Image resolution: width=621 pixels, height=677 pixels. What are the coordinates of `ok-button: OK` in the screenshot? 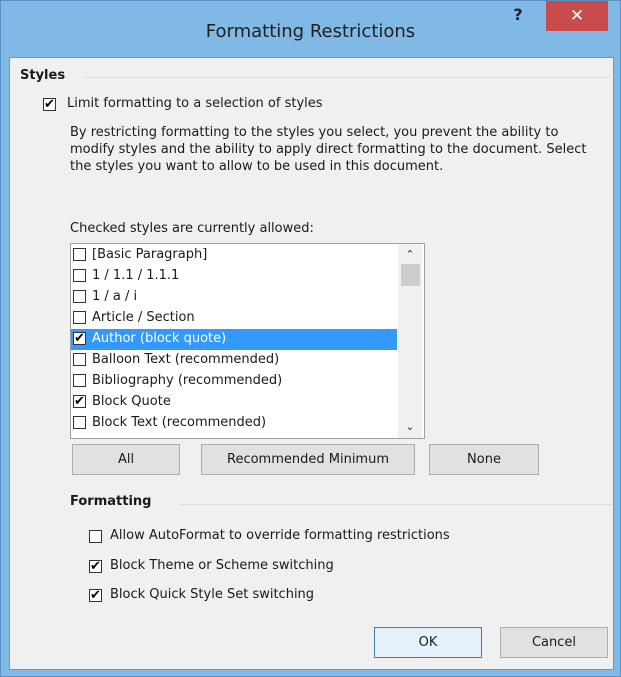 It's located at (428, 642).